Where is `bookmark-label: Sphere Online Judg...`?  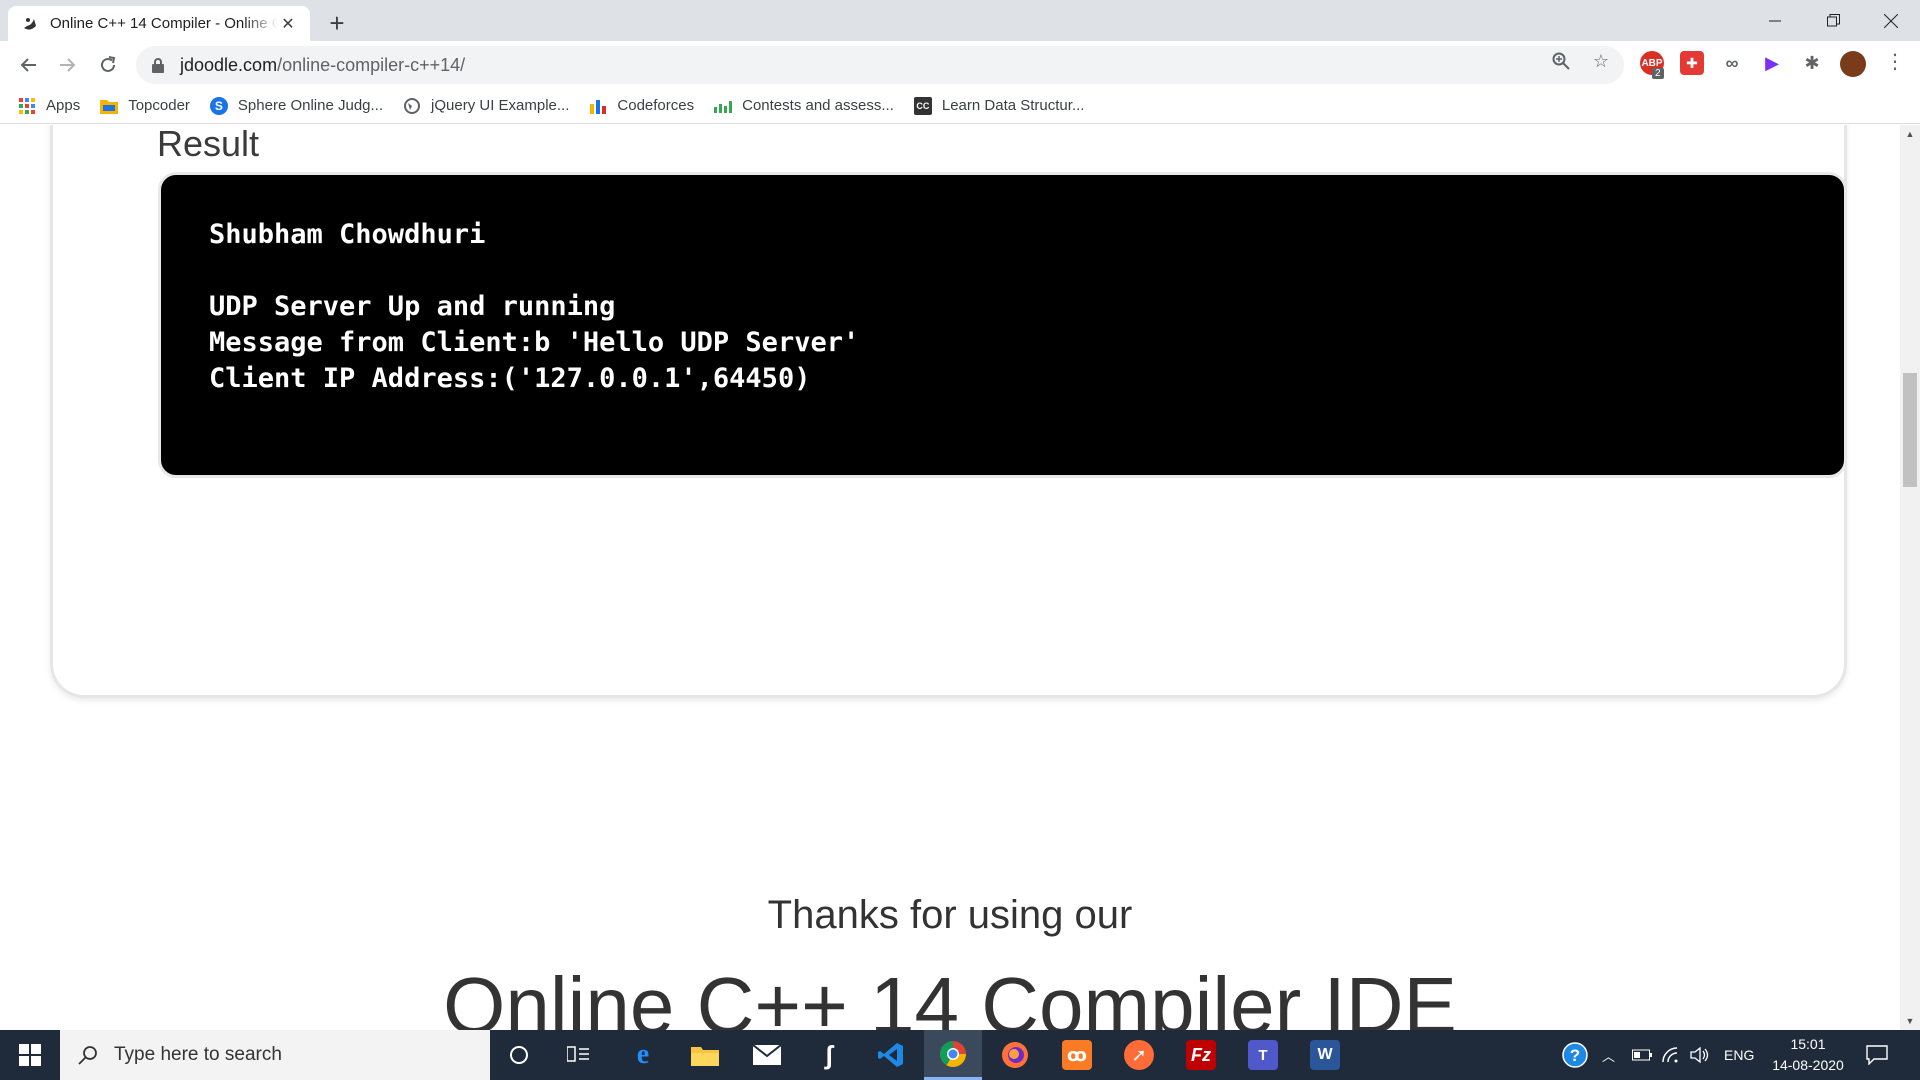
bookmark-label: Sphere Online Judg... is located at coordinates (310, 105).